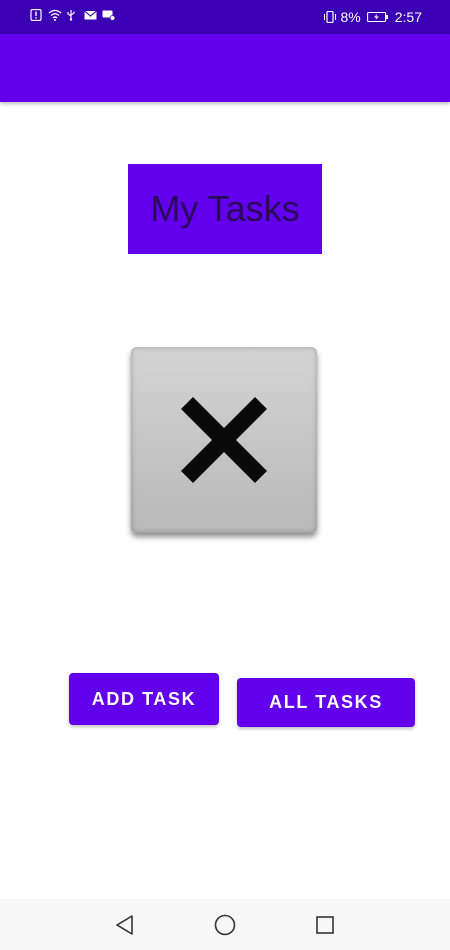 This screenshot has height=950, width=450. I want to click on usb-icon, so click(72, 15).